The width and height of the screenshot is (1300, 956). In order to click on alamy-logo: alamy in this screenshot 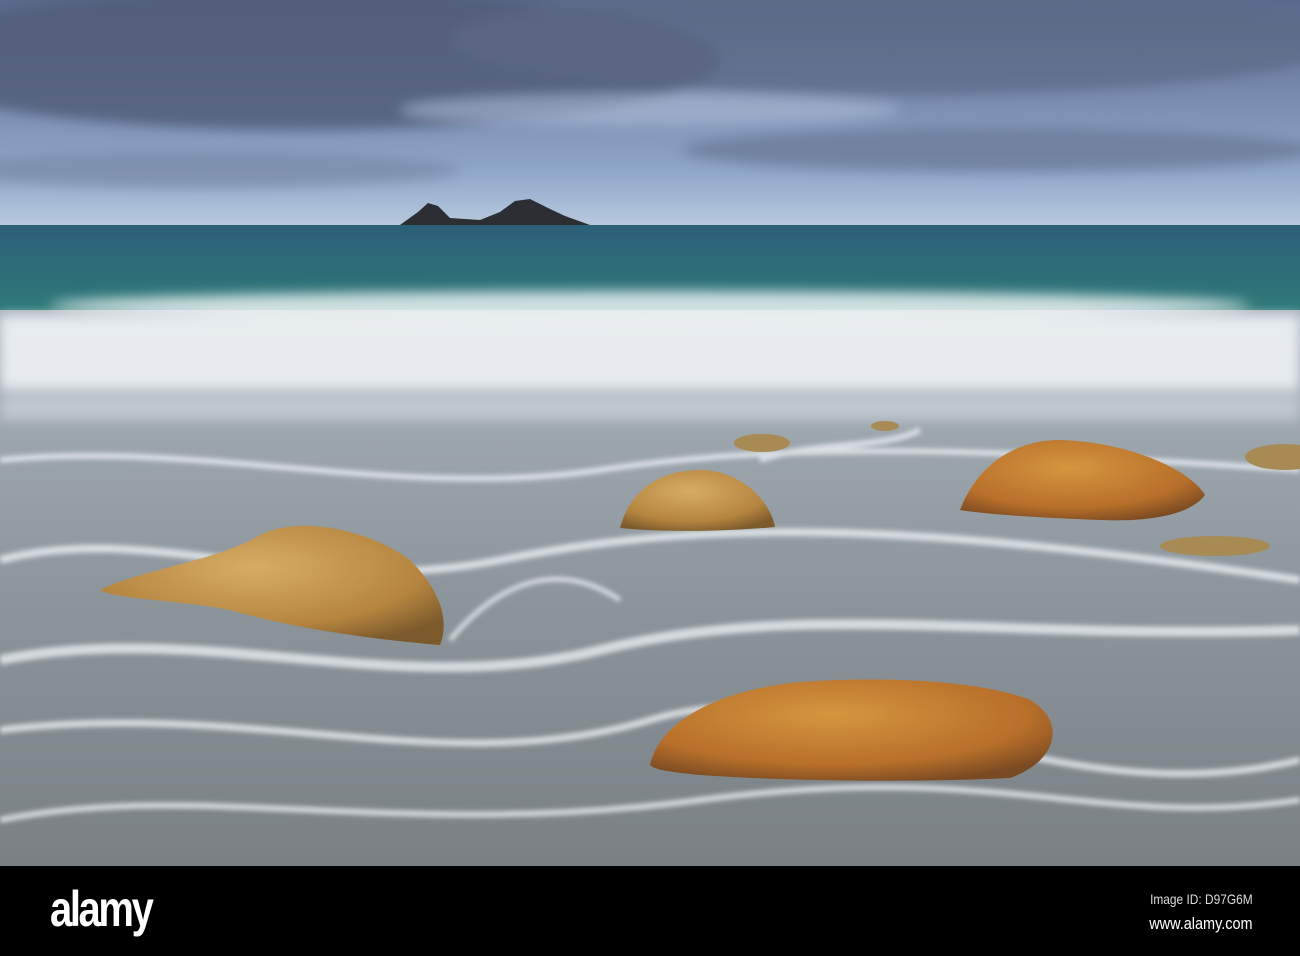, I will do `click(102, 909)`.